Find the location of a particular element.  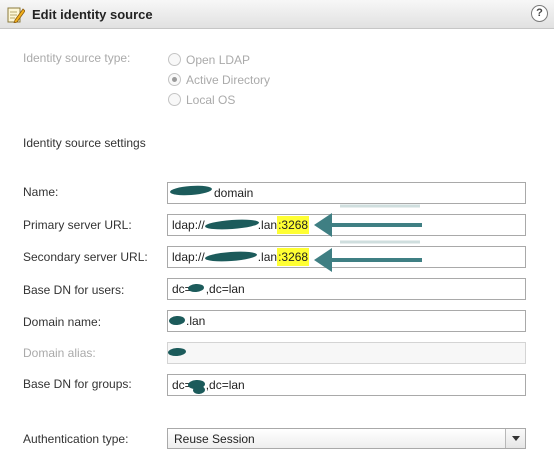

annotation-arrow-secondary is located at coordinates (368, 256).